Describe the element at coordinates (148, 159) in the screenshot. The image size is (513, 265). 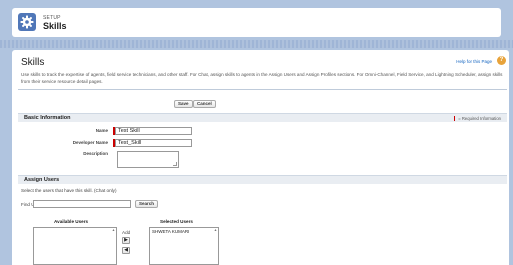
I see `description-field` at that location.